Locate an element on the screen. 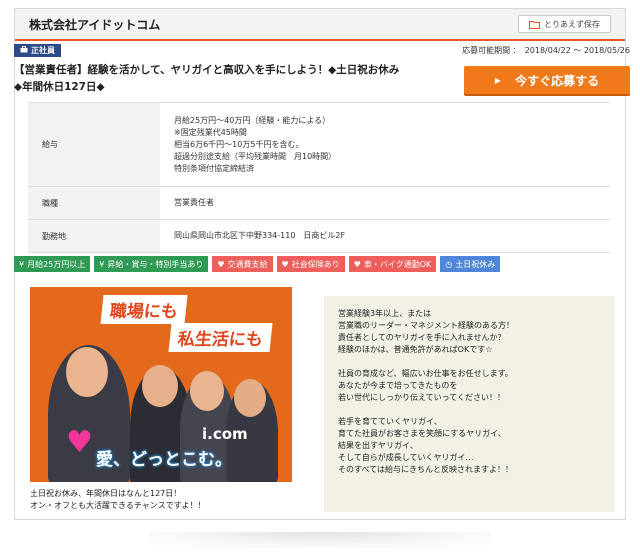 The height and width of the screenshot is (552, 640). tag-transport: ♥ 交通費支給 is located at coordinates (242, 264).